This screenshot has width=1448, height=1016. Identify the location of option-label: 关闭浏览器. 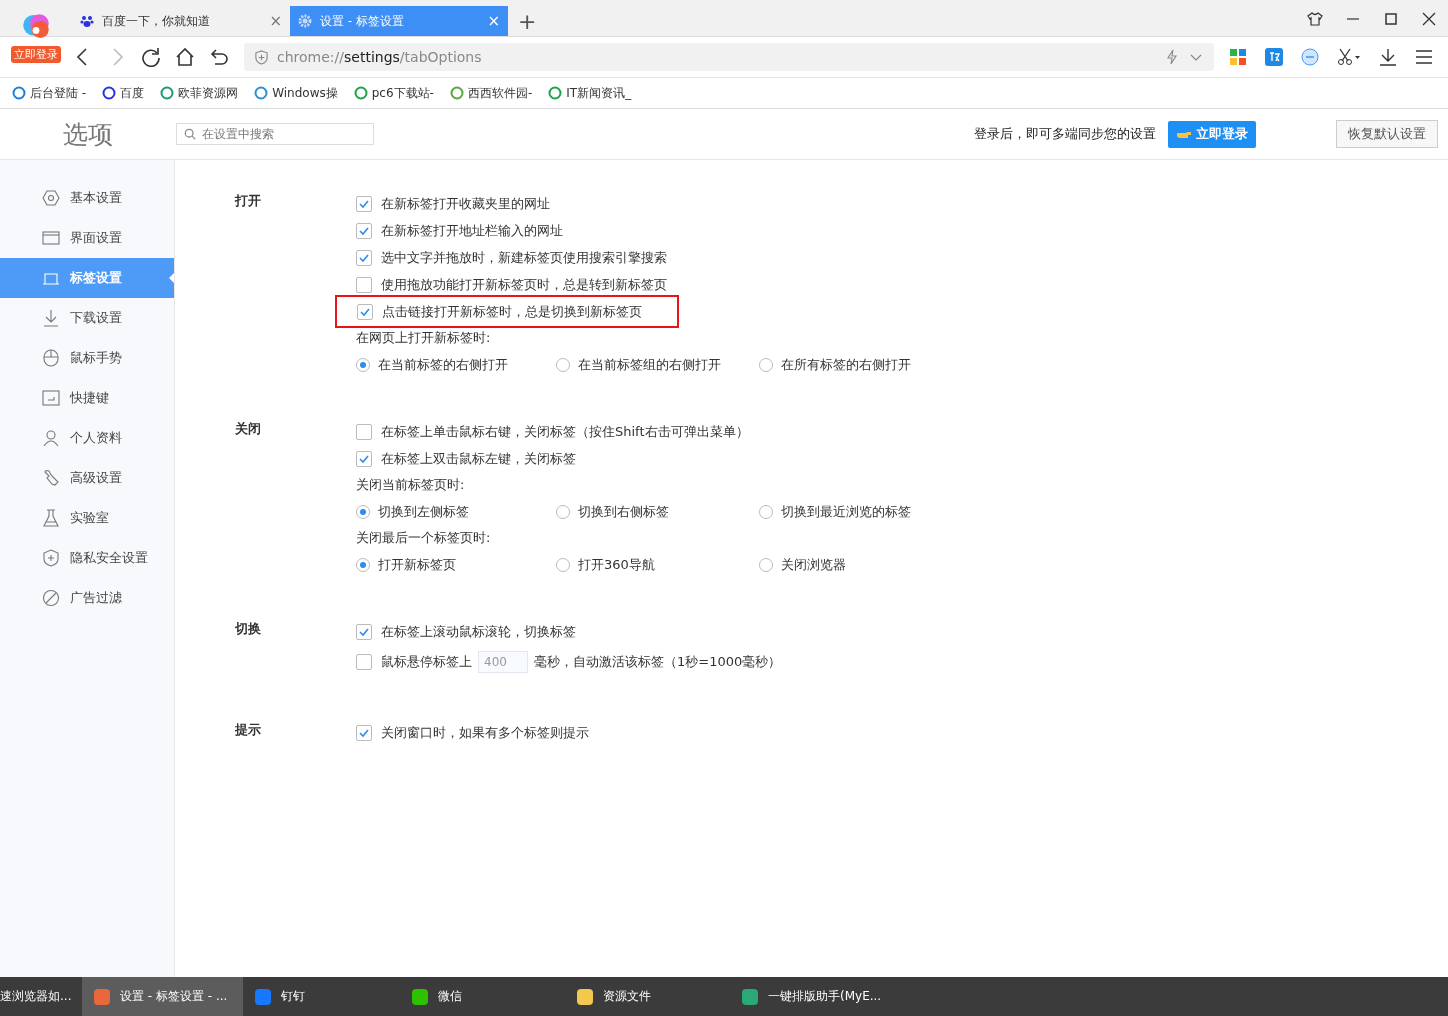
(813, 564).